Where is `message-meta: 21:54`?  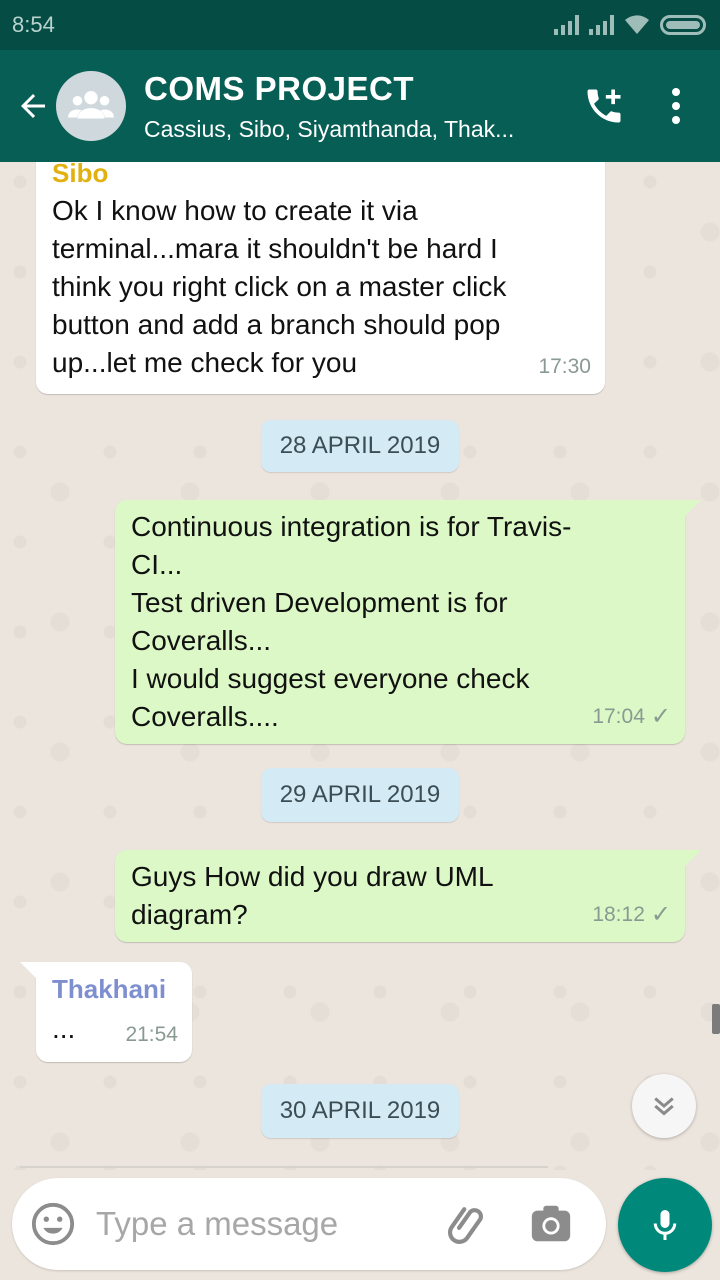
message-meta: 21:54 is located at coordinates (151, 1035).